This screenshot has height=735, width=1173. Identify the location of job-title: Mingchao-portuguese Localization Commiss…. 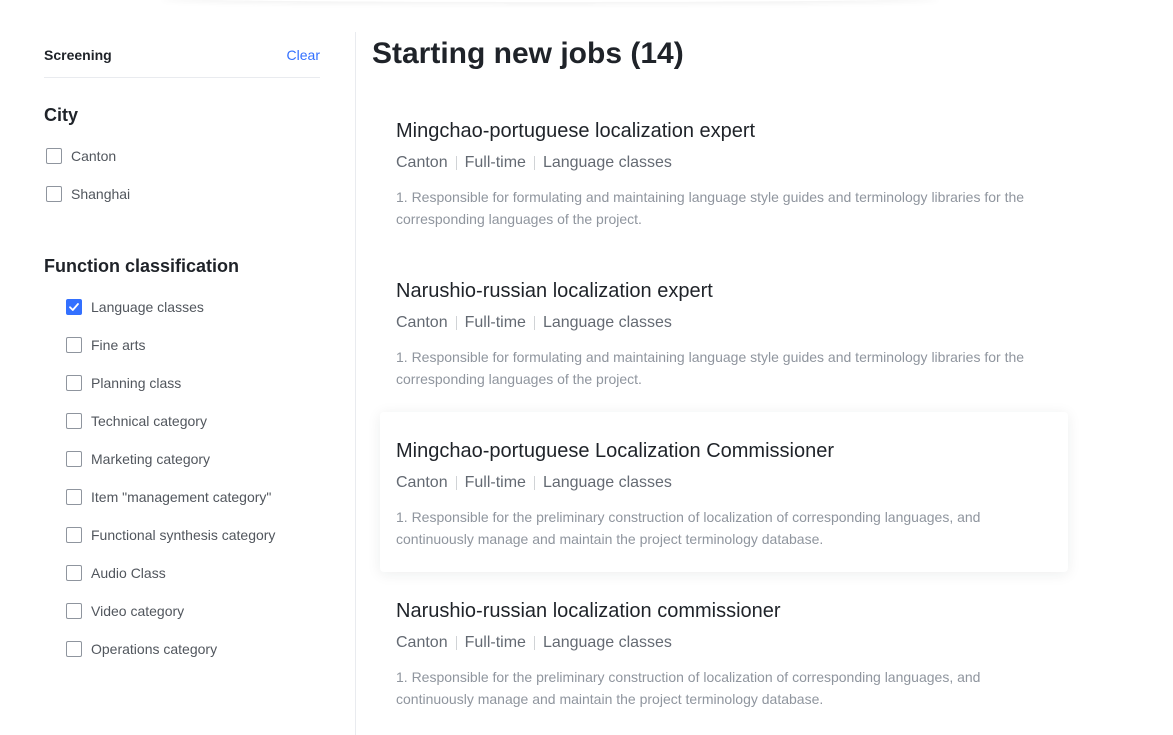
(615, 451).